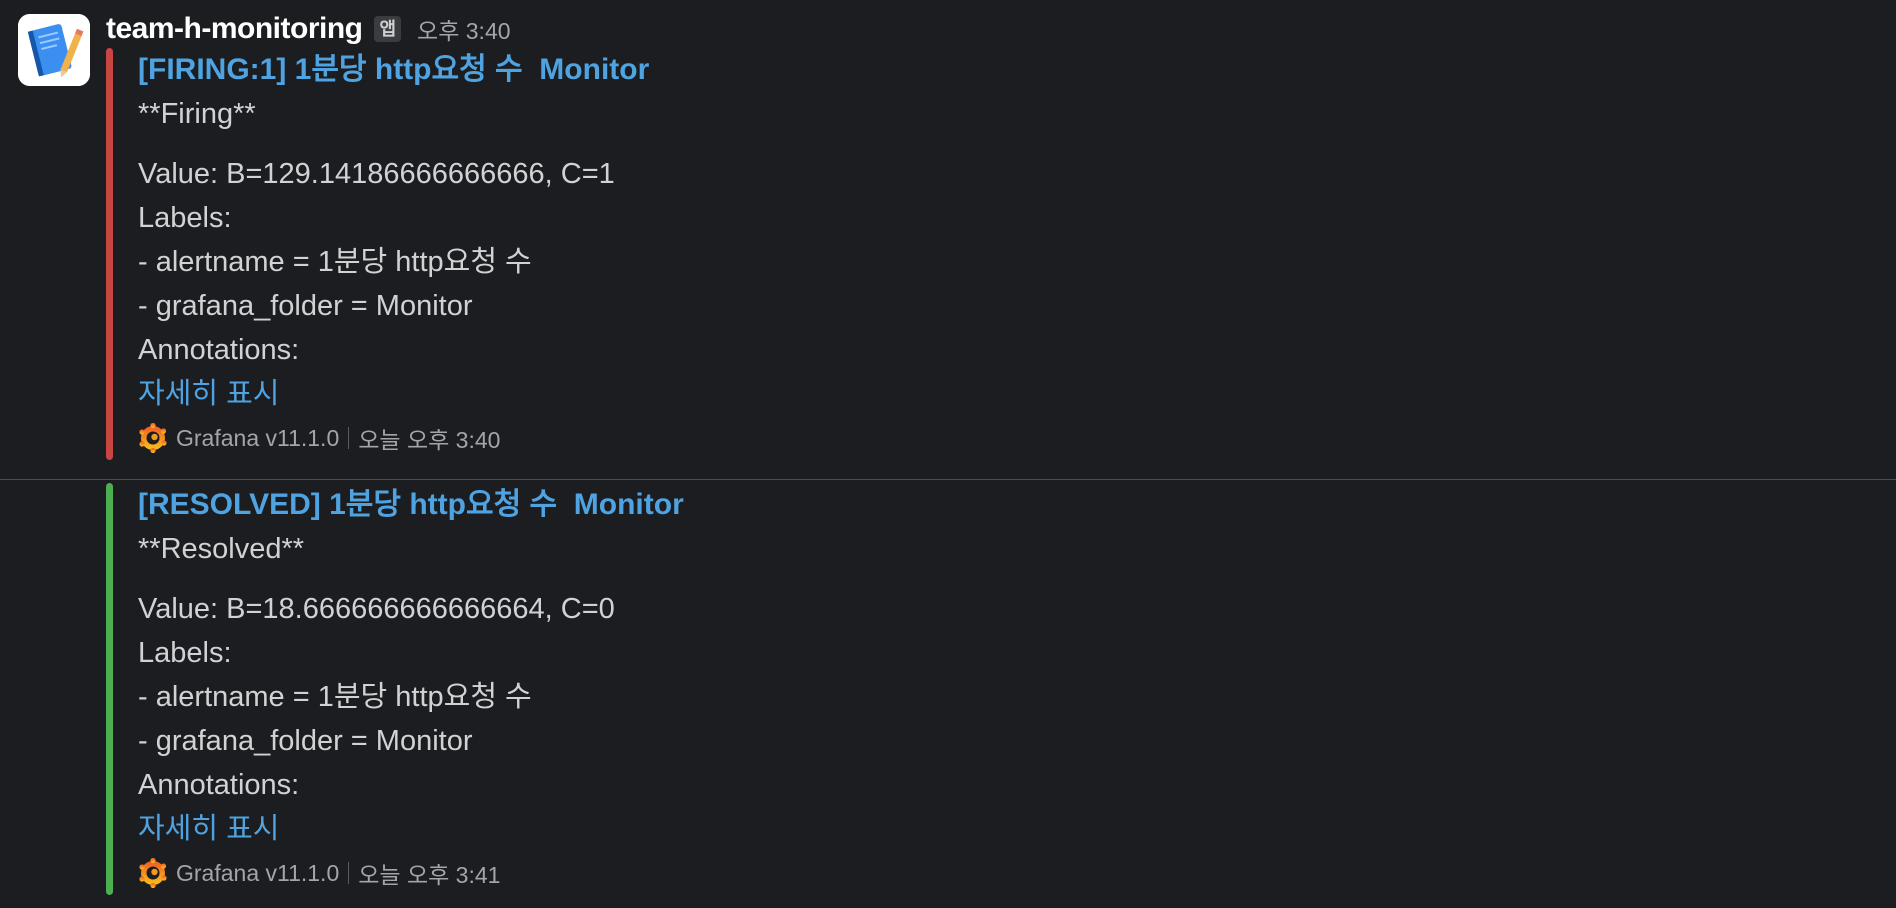 This screenshot has height=908, width=1896. Describe the element at coordinates (376, 609) in the screenshot. I see `resolved-value-text: Value: B=18.666666666666664, C=0` at that location.